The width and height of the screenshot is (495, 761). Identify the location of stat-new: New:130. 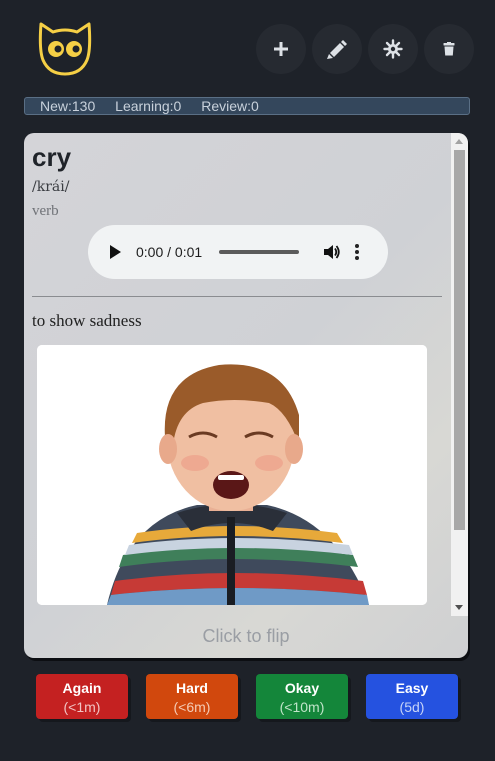
(68, 106).